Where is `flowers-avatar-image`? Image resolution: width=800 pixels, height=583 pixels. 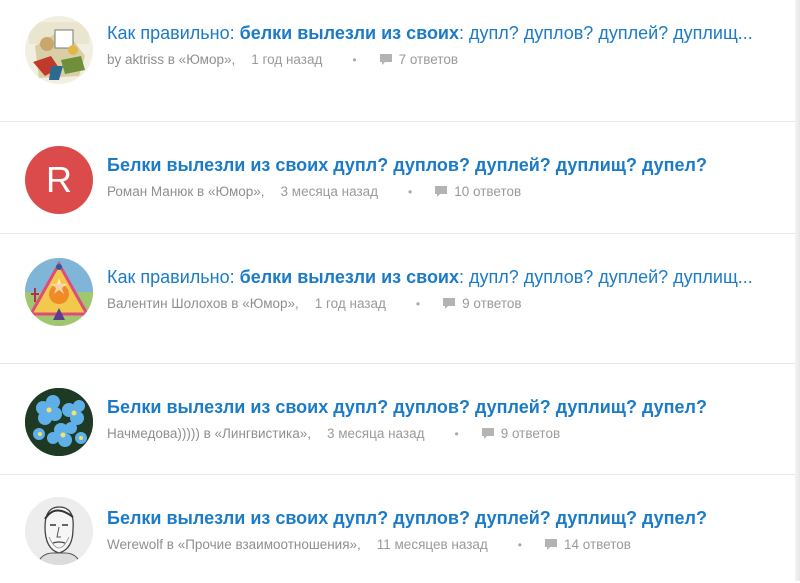 flowers-avatar-image is located at coordinates (59, 422).